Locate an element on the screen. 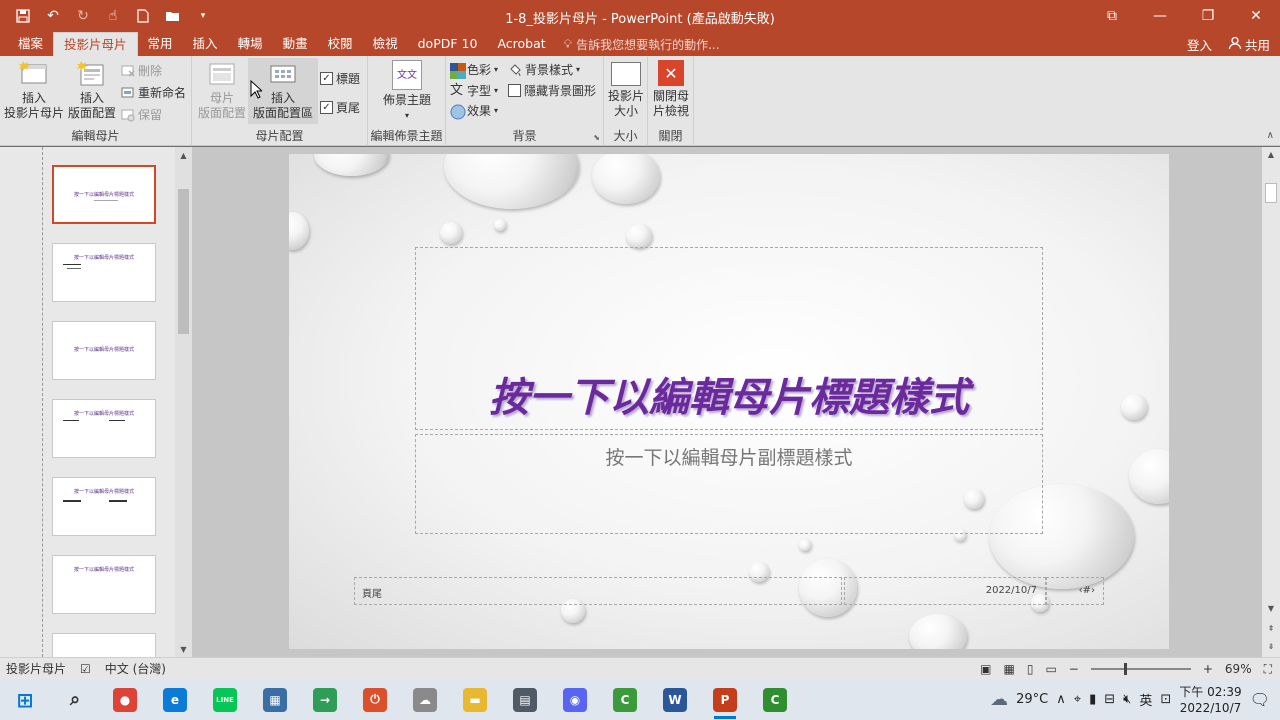 The image size is (1280, 720). restore-button: ❐ is located at coordinates (1208, 16).